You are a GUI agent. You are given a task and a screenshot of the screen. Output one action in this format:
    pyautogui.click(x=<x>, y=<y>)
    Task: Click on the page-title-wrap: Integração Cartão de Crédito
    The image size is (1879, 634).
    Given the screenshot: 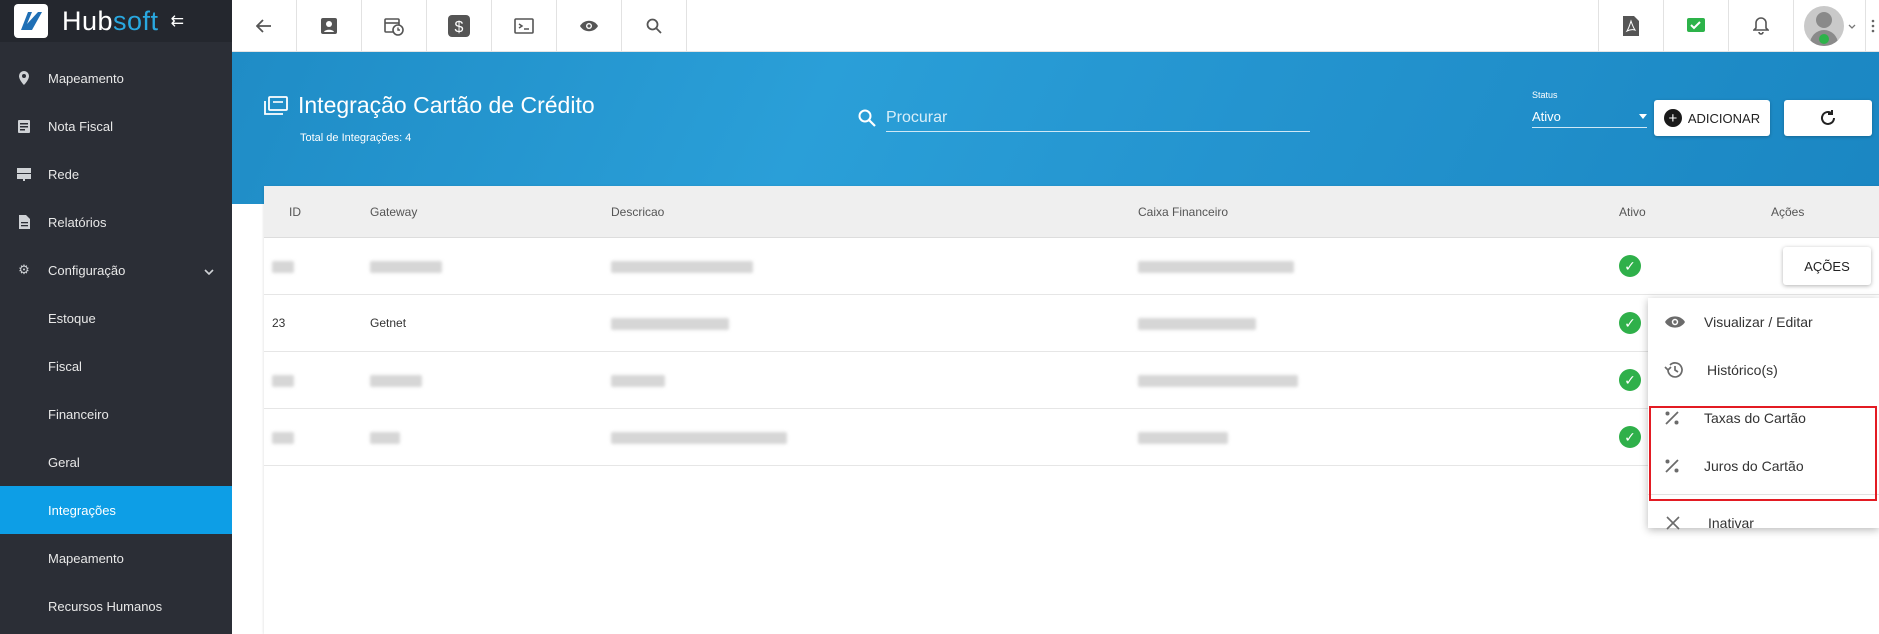 What is the action you would take?
    pyautogui.click(x=429, y=105)
    